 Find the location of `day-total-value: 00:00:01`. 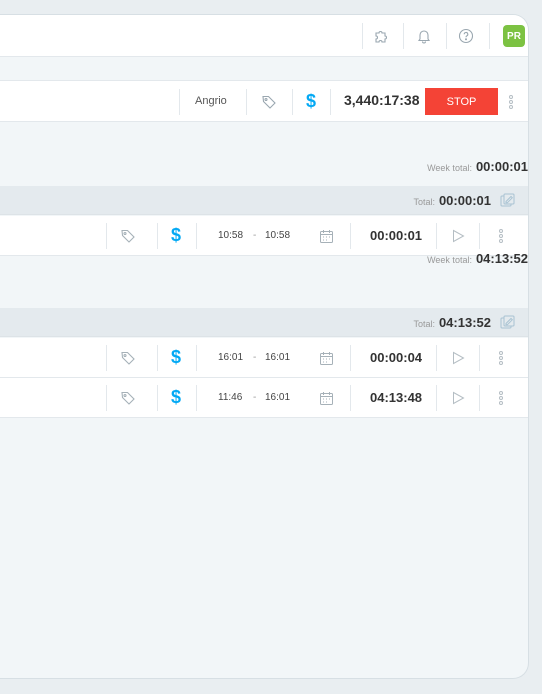

day-total-value: 00:00:01 is located at coordinates (464, 200).